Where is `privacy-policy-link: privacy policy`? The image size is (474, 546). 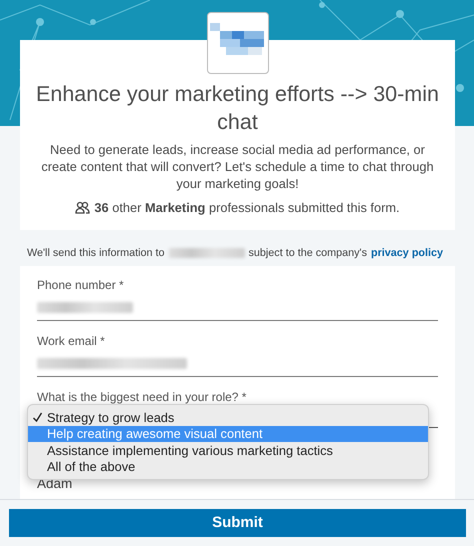
privacy-policy-link: privacy policy is located at coordinates (407, 253).